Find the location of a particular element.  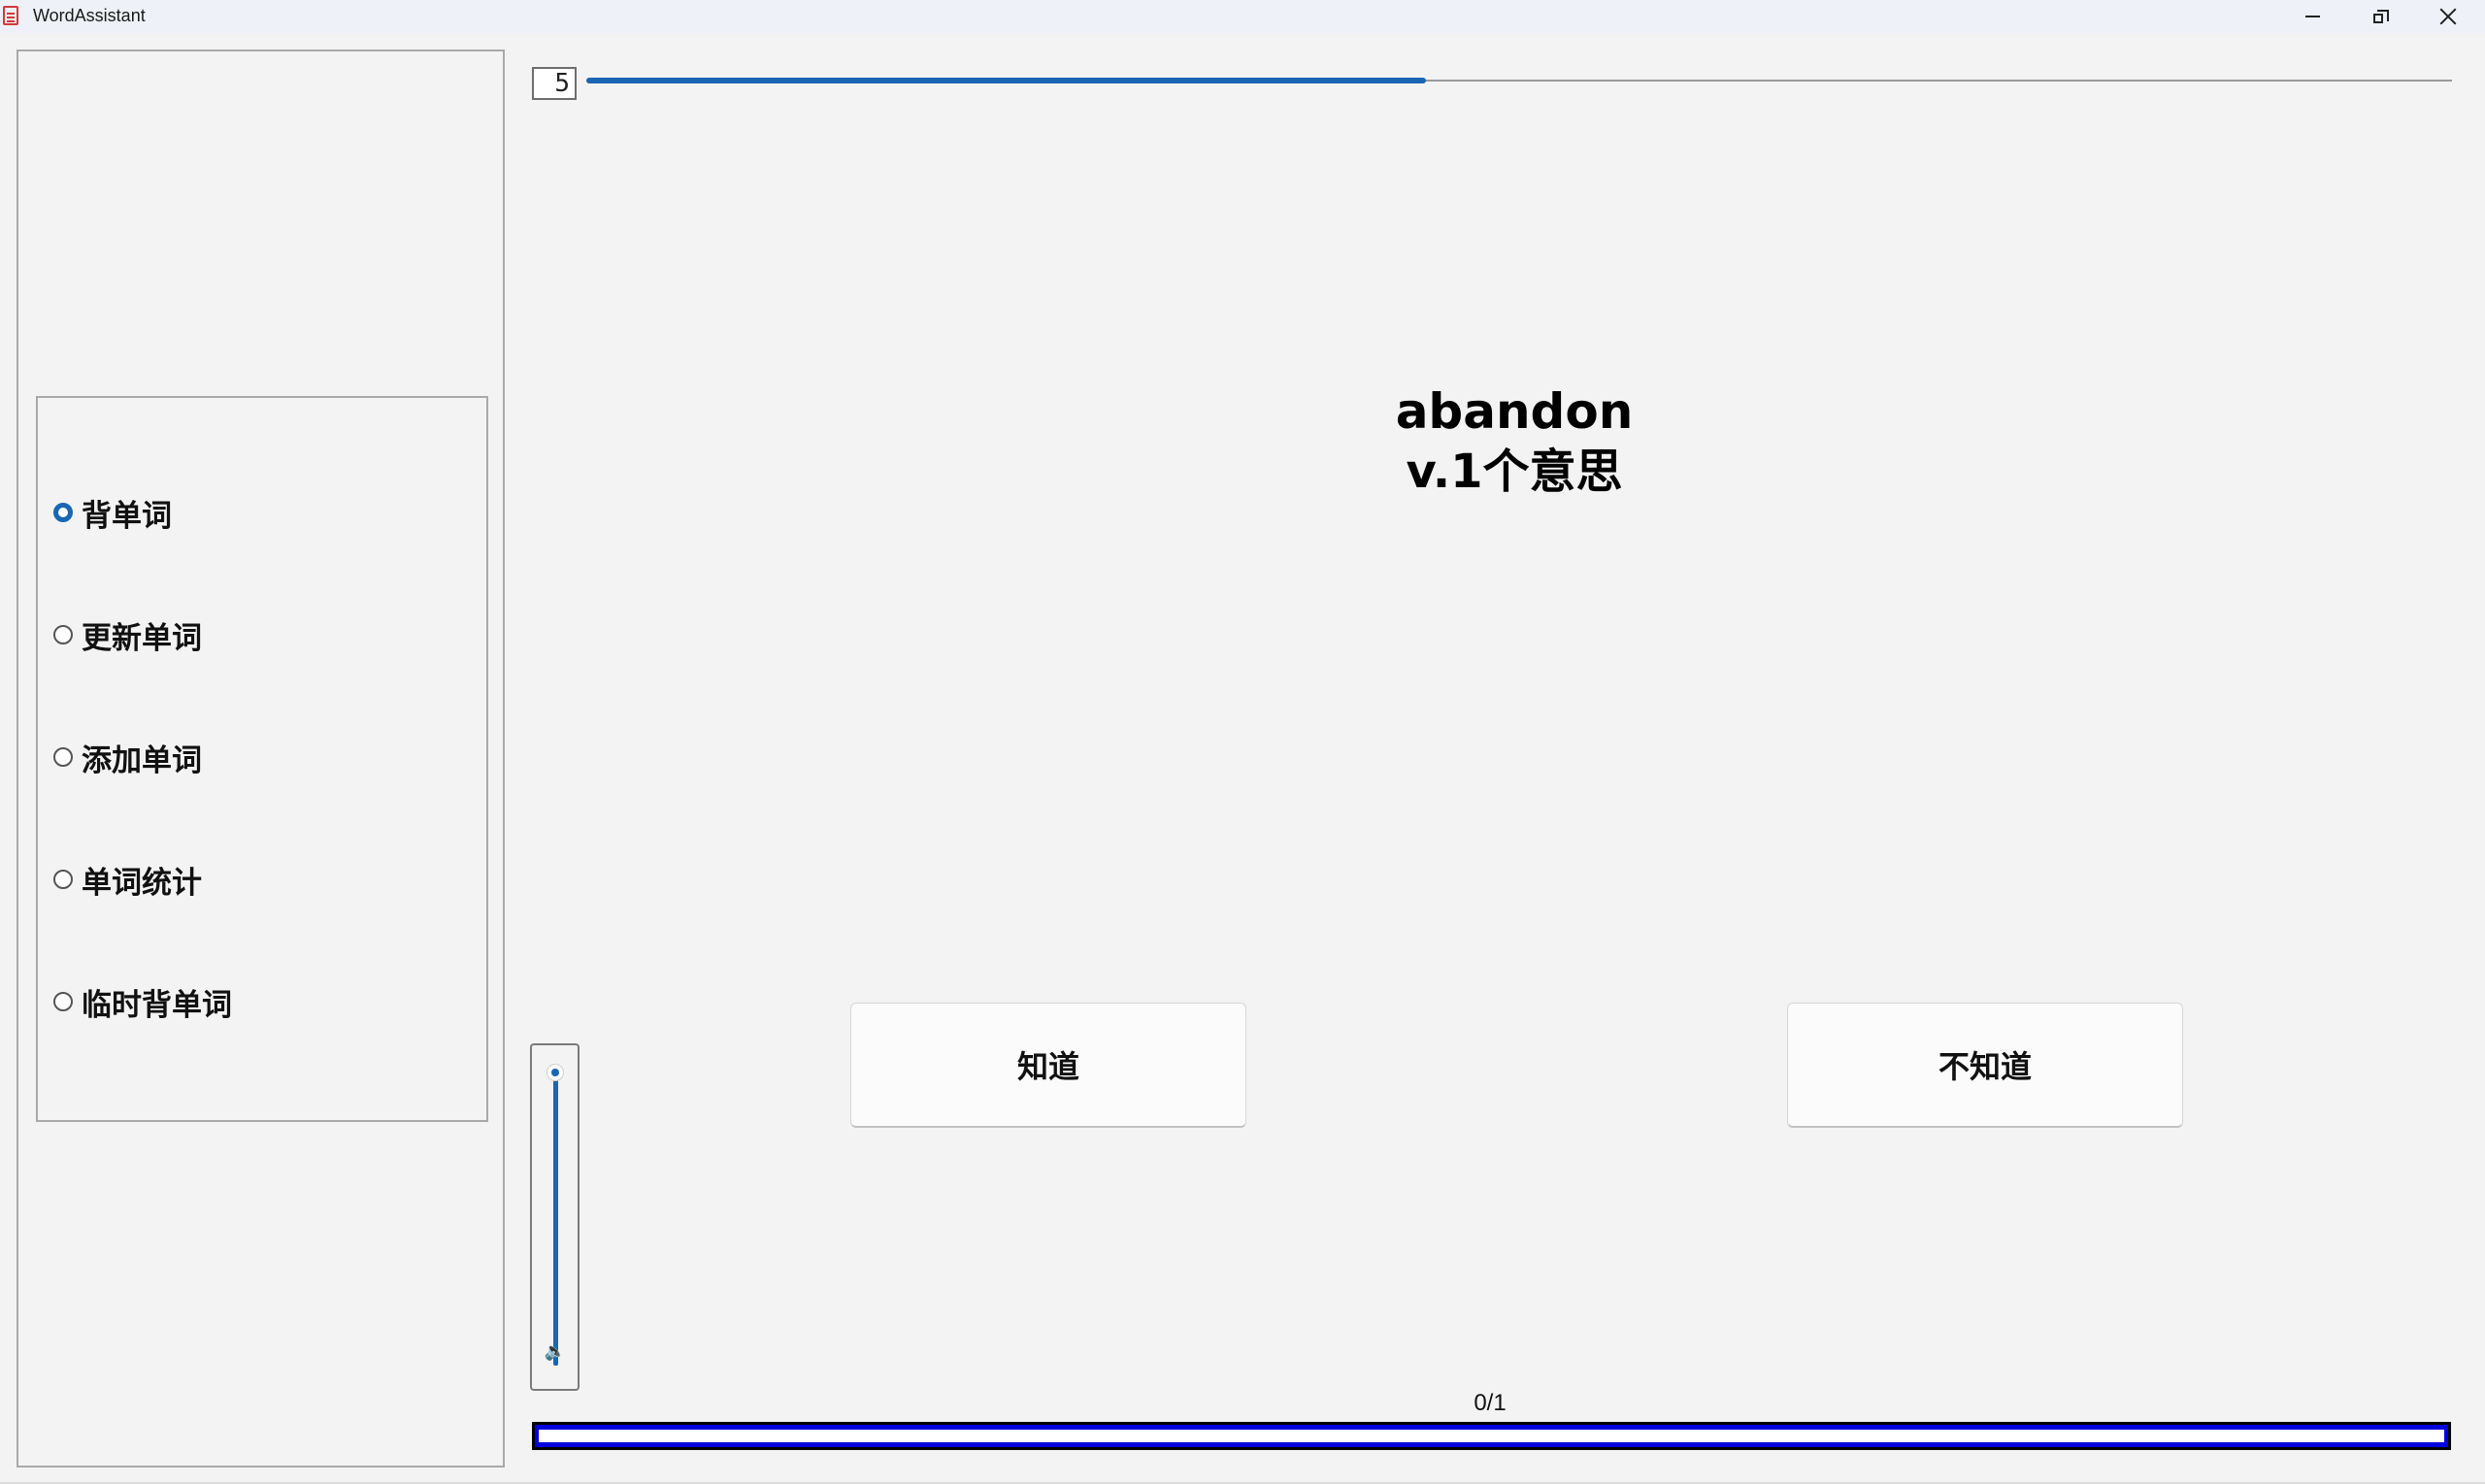

close-icon is located at coordinates (2448, 16).